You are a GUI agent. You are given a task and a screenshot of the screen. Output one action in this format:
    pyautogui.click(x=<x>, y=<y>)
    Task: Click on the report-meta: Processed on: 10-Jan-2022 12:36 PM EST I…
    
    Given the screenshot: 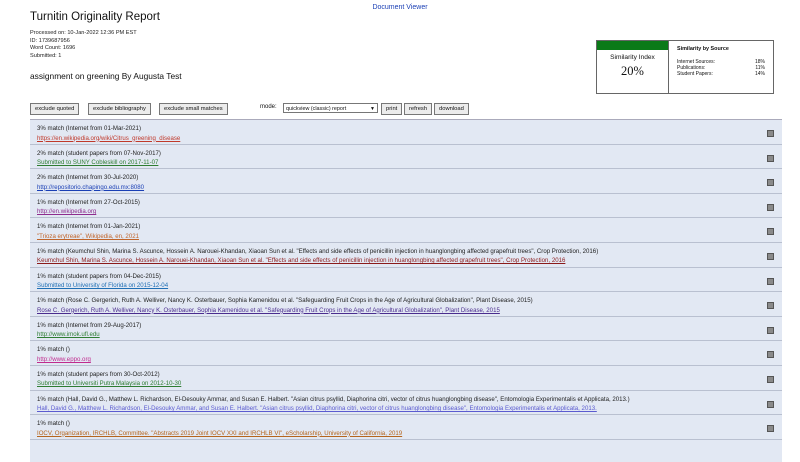 What is the action you would take?
    pyautogui.click(x=83, y=45)
    